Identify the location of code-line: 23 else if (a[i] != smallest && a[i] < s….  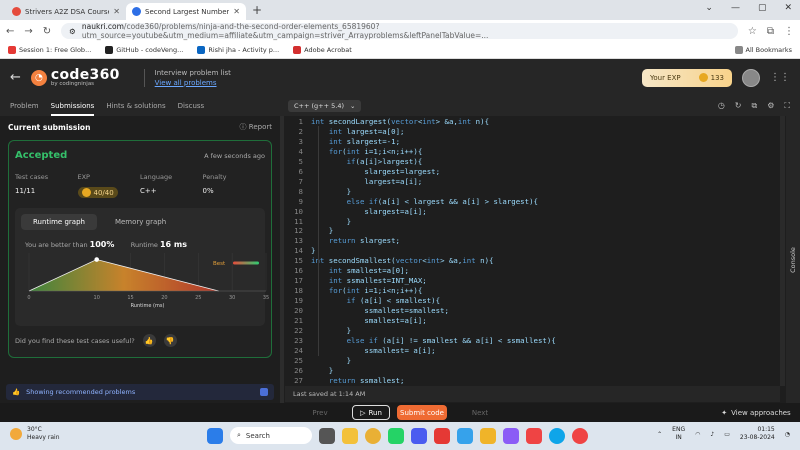
(534, 341).